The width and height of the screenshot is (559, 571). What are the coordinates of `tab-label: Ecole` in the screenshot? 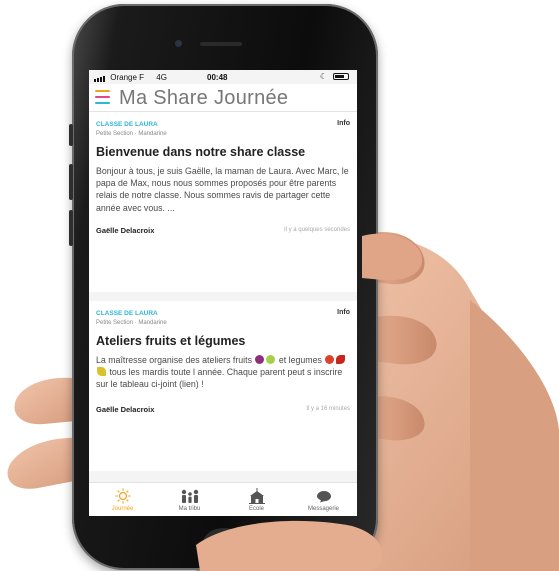 It's located at (256, 509).